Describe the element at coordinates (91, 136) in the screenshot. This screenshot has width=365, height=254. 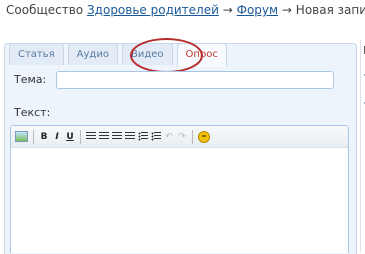
I see `align-left-icon` at that location.